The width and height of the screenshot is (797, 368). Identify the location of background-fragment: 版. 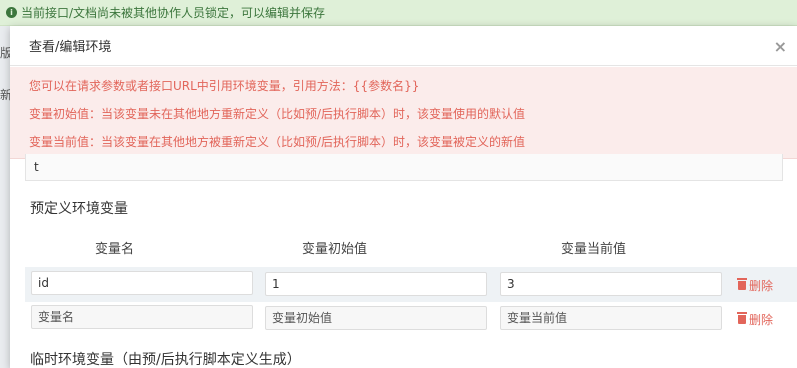
(5, 53).